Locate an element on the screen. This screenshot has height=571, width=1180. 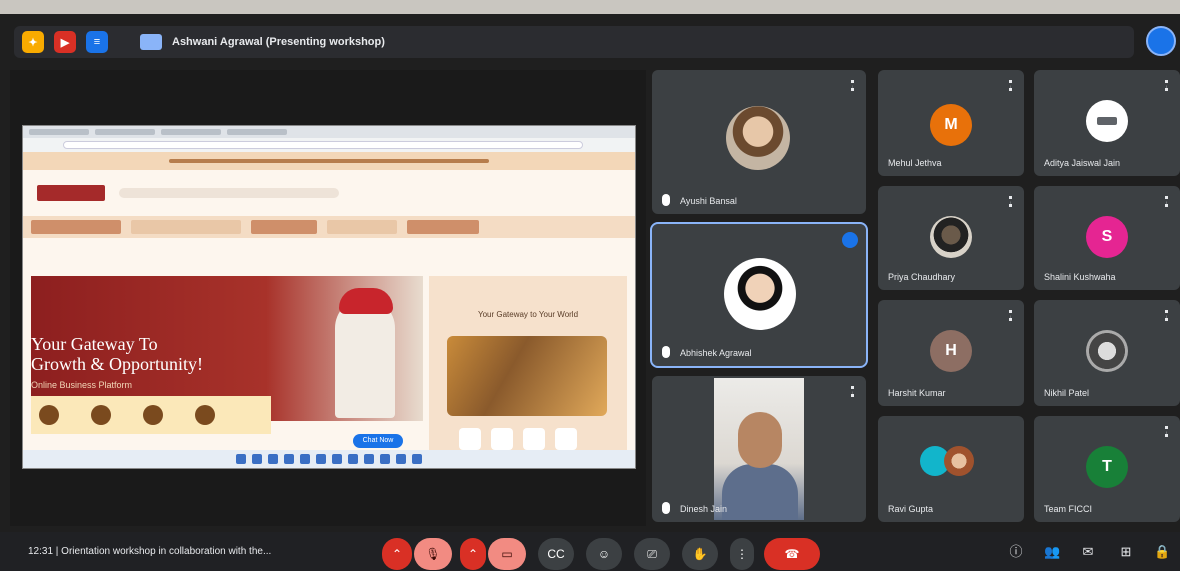
end-call-button: ☎ is located at coordinates (792, 554).